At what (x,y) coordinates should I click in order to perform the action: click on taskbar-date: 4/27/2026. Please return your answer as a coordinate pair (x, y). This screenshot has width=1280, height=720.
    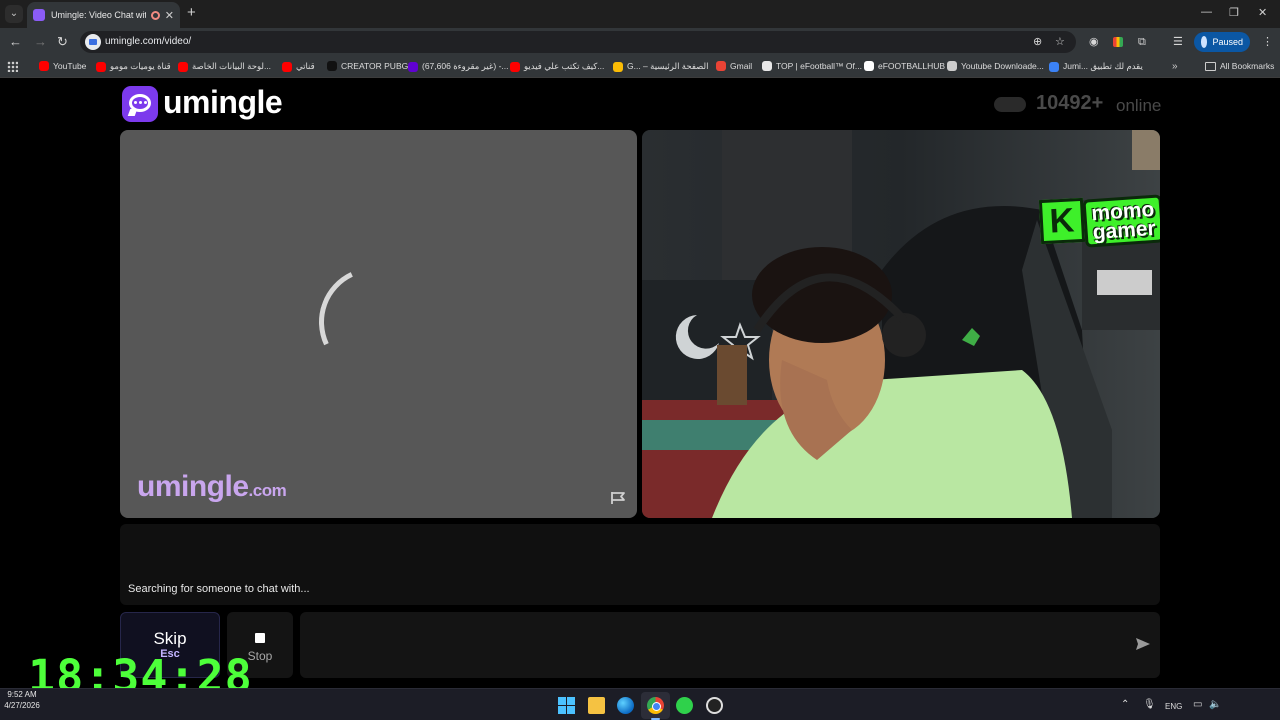
    Looking at the image, I should click on (22, 705).